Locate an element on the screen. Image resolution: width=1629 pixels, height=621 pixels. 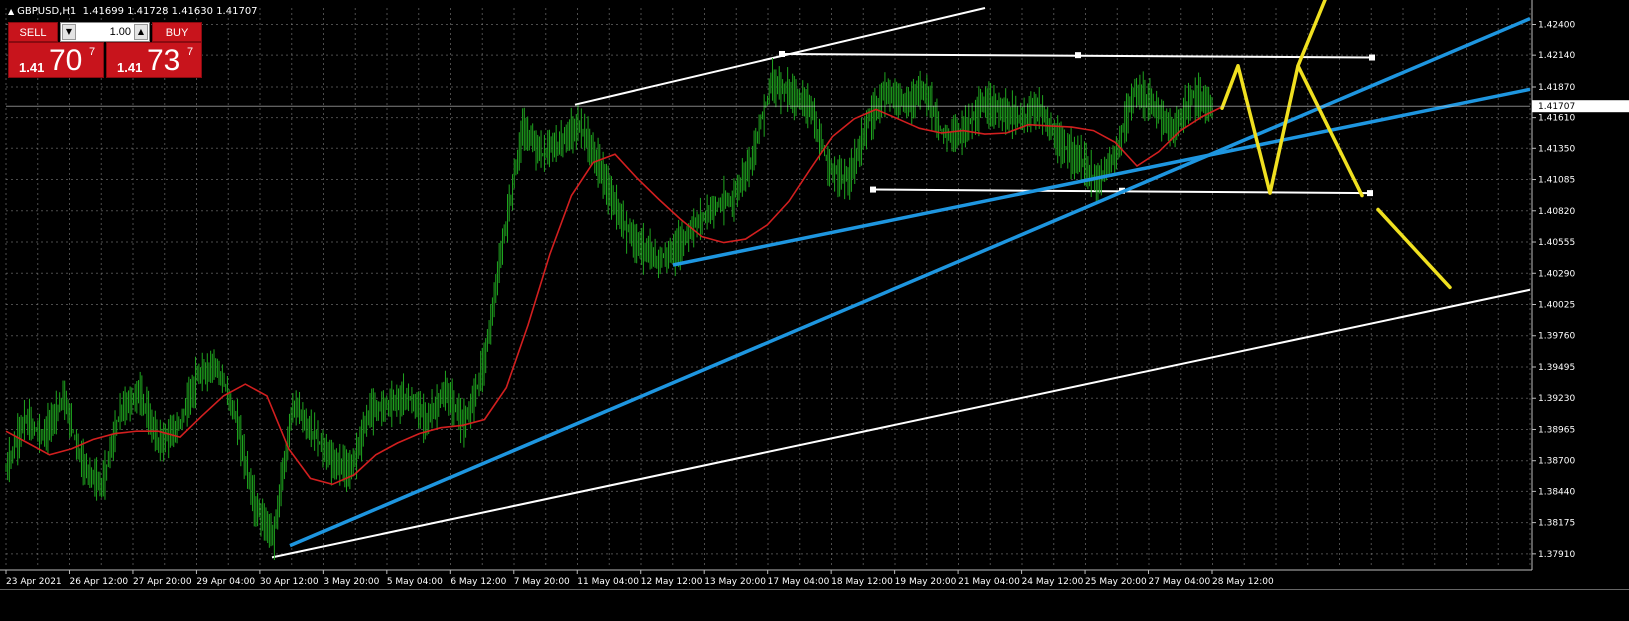
sell-price-fraction: 7 is located at coordinates (92, 52).